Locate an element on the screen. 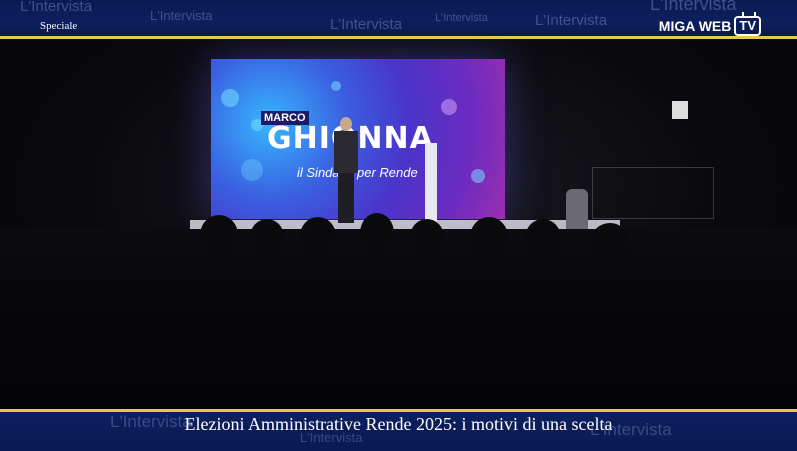  podium is located at coordinates (431, 183).